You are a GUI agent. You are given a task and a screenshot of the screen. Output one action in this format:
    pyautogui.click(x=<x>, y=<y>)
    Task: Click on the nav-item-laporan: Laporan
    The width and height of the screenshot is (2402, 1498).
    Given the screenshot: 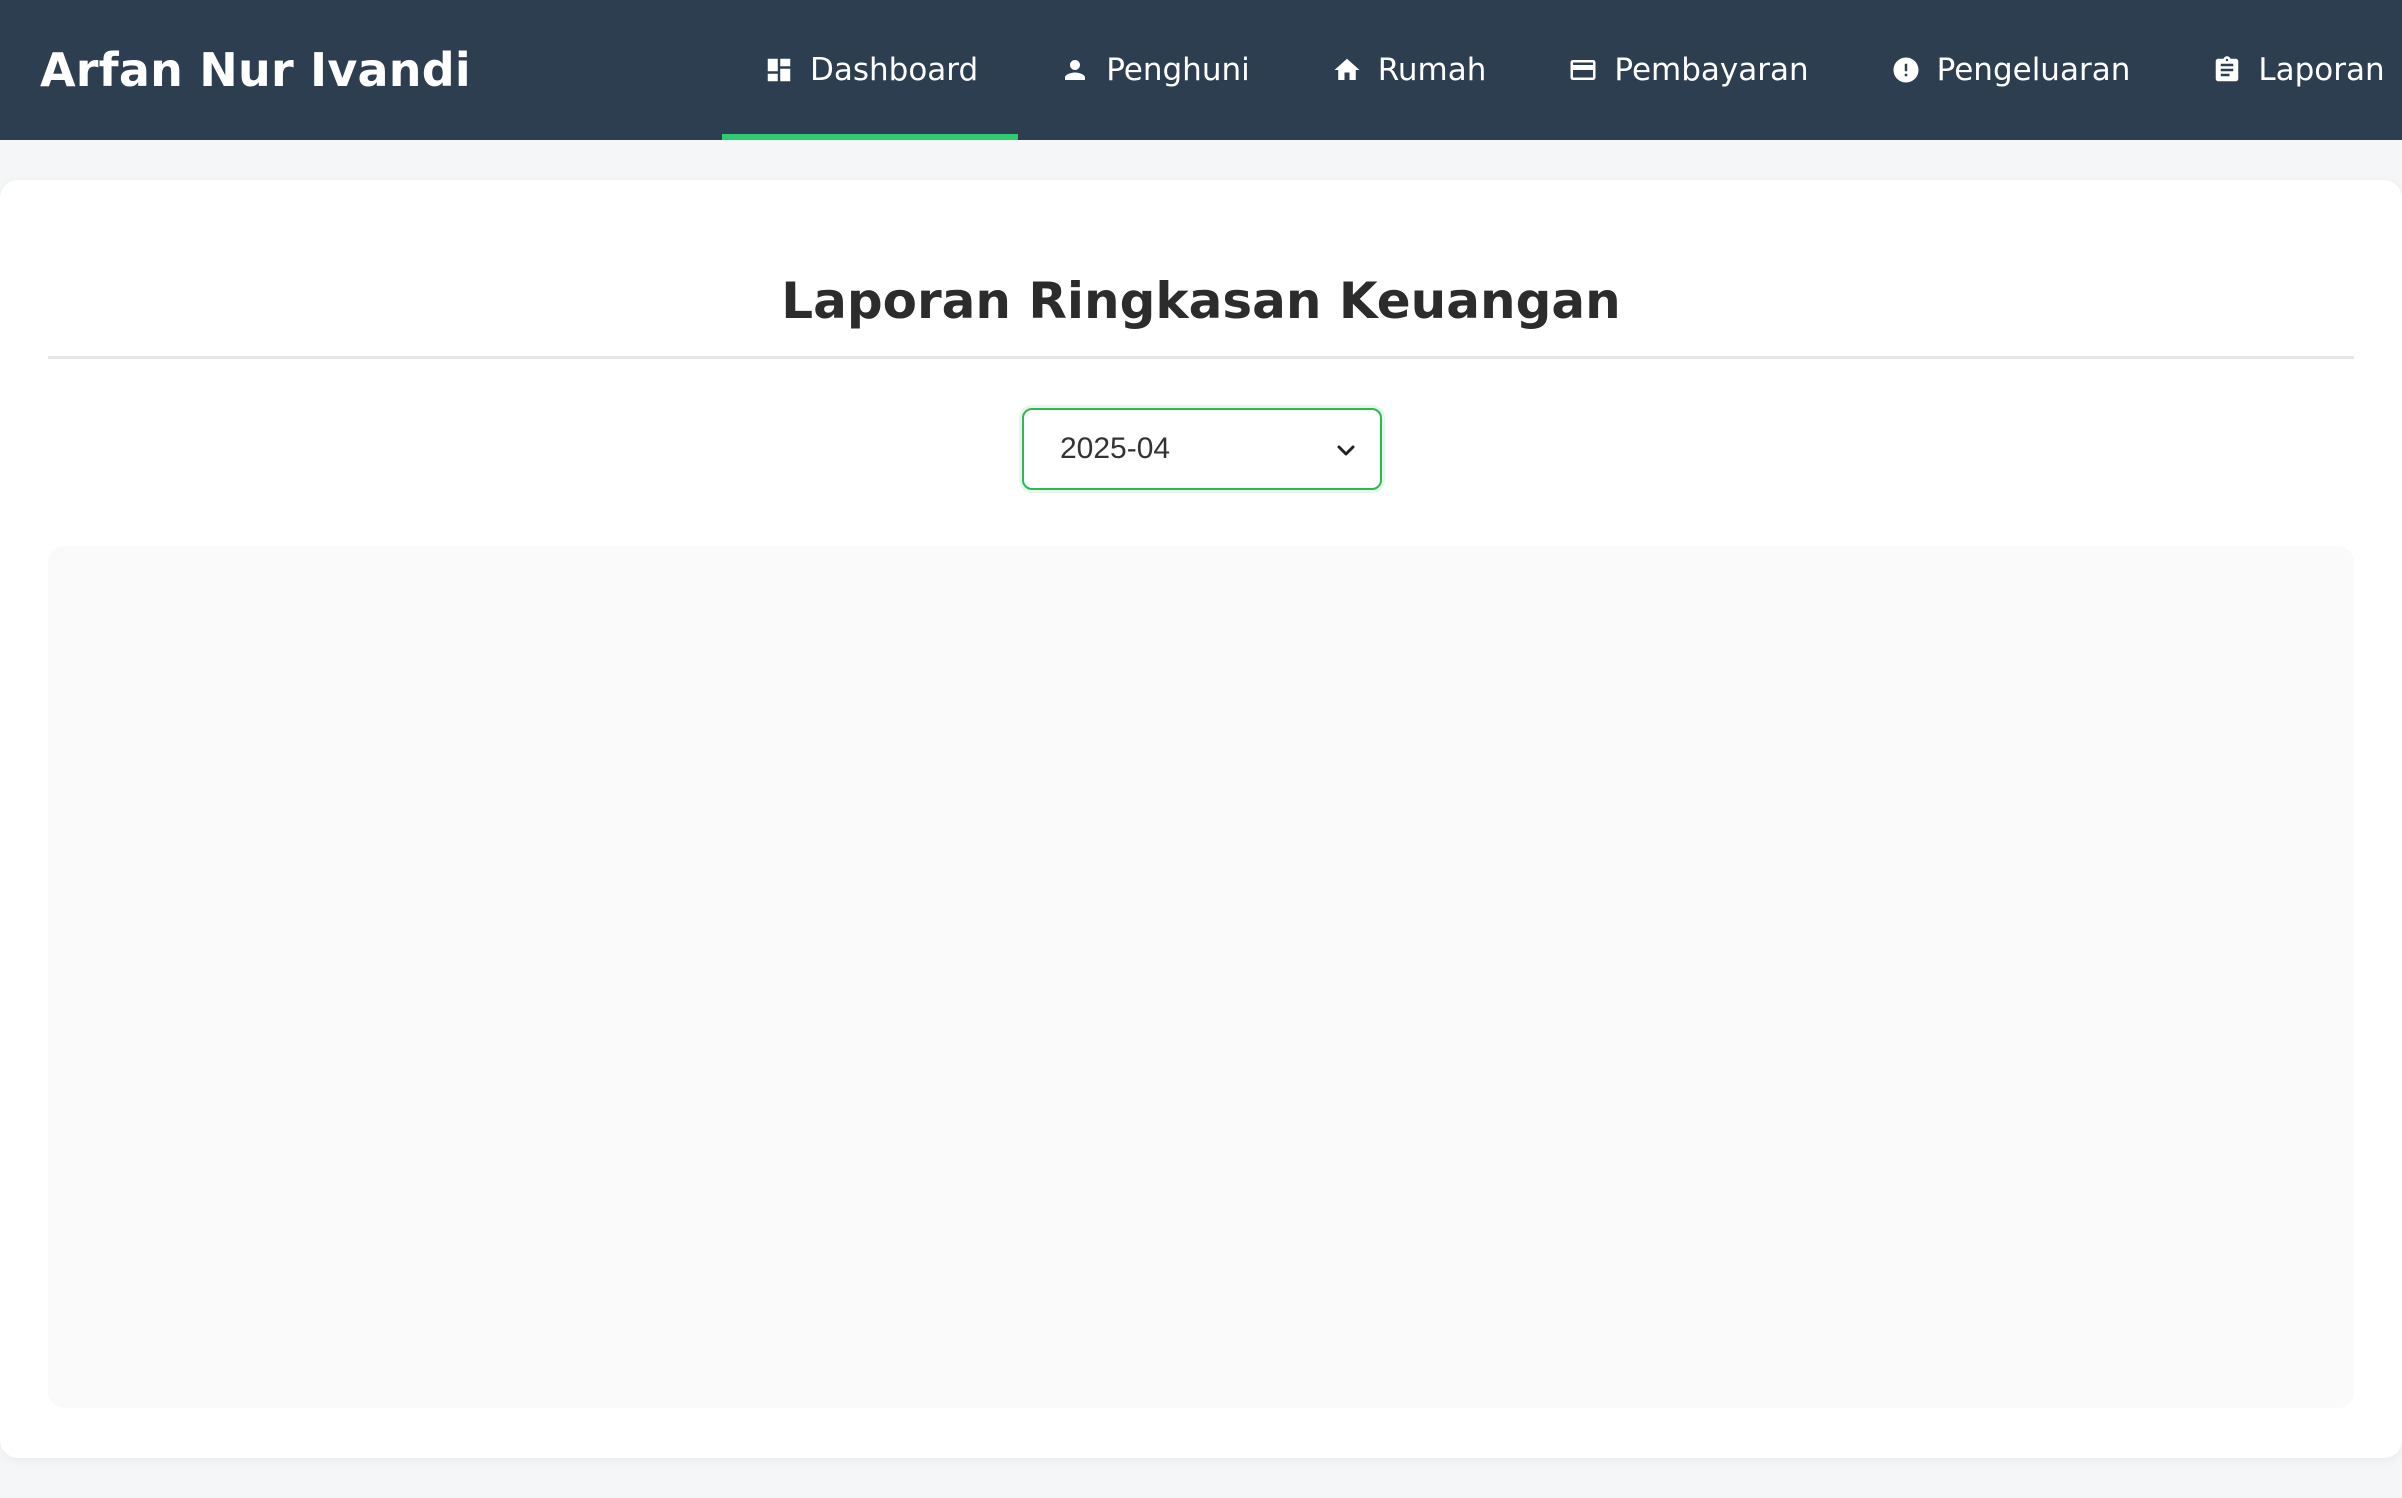 What is the action you would take?
    pyautogui.click(x=2286, y=70)
    